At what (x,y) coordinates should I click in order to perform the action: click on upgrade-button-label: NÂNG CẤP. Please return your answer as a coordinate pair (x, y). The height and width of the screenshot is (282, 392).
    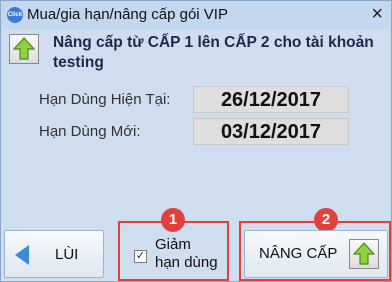
    Looking at the image, I should click on (298, 253).